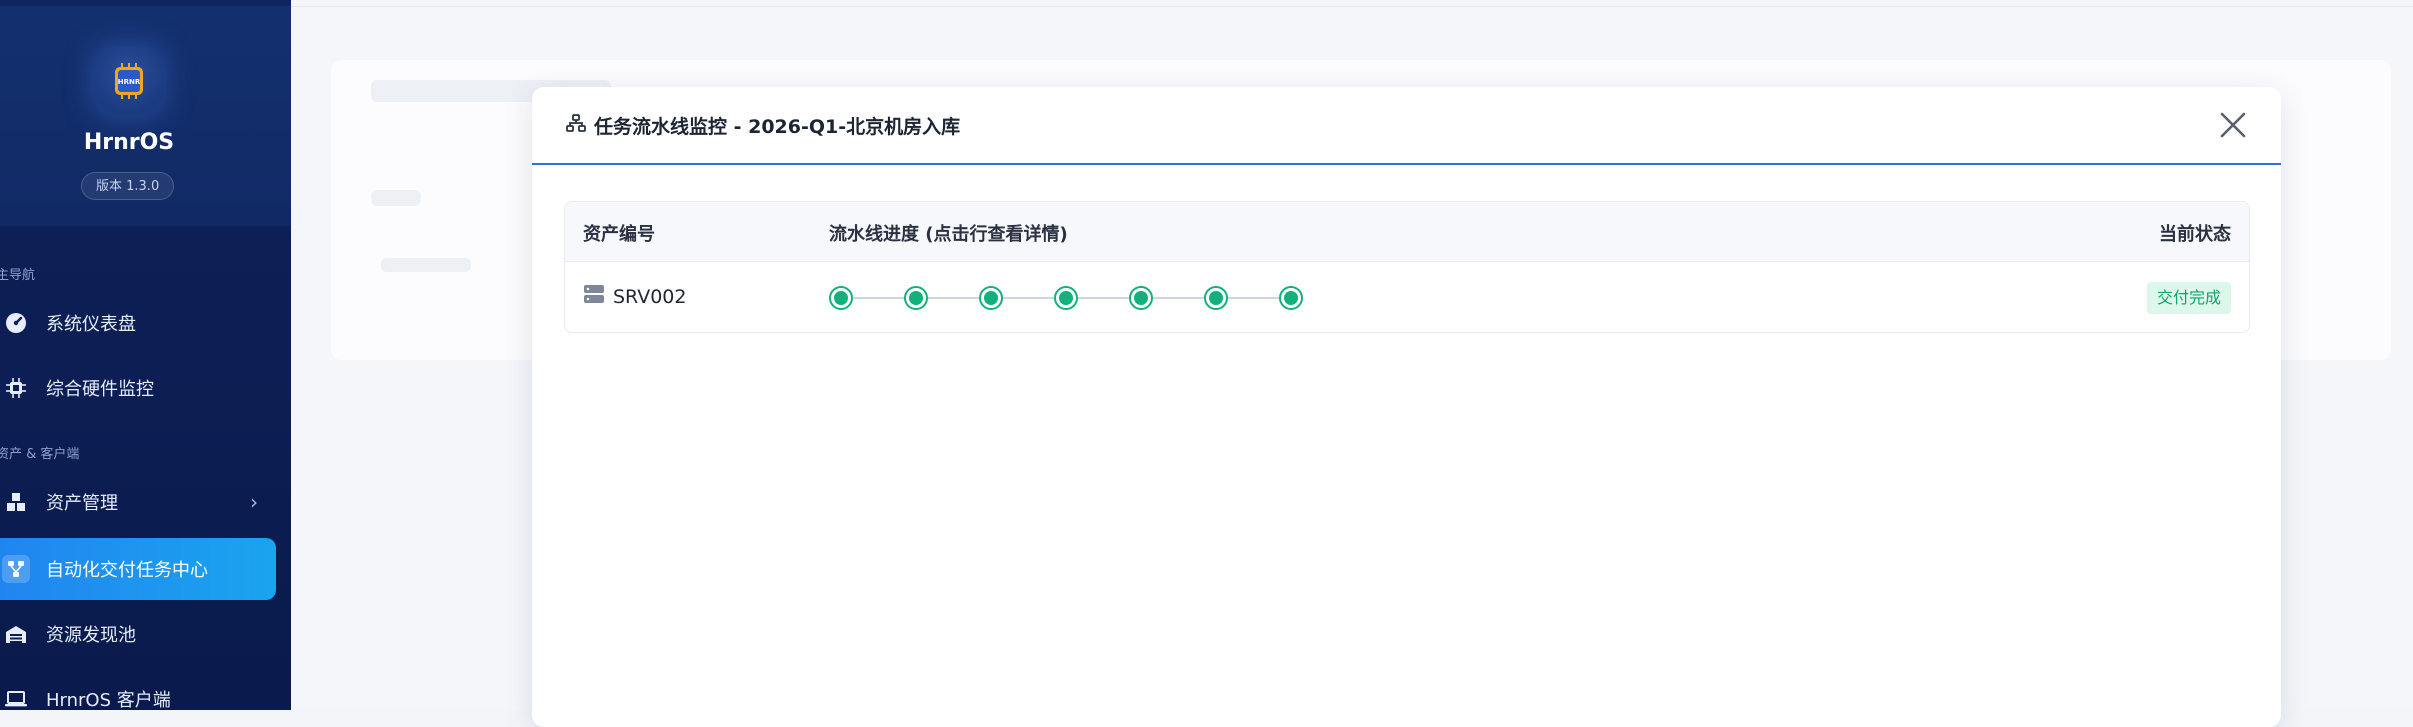 This screenshot has height=727, width=2413. I want to click on sidebar-item-hardware-monitor: 综合硬件监控, so click(138, 388).